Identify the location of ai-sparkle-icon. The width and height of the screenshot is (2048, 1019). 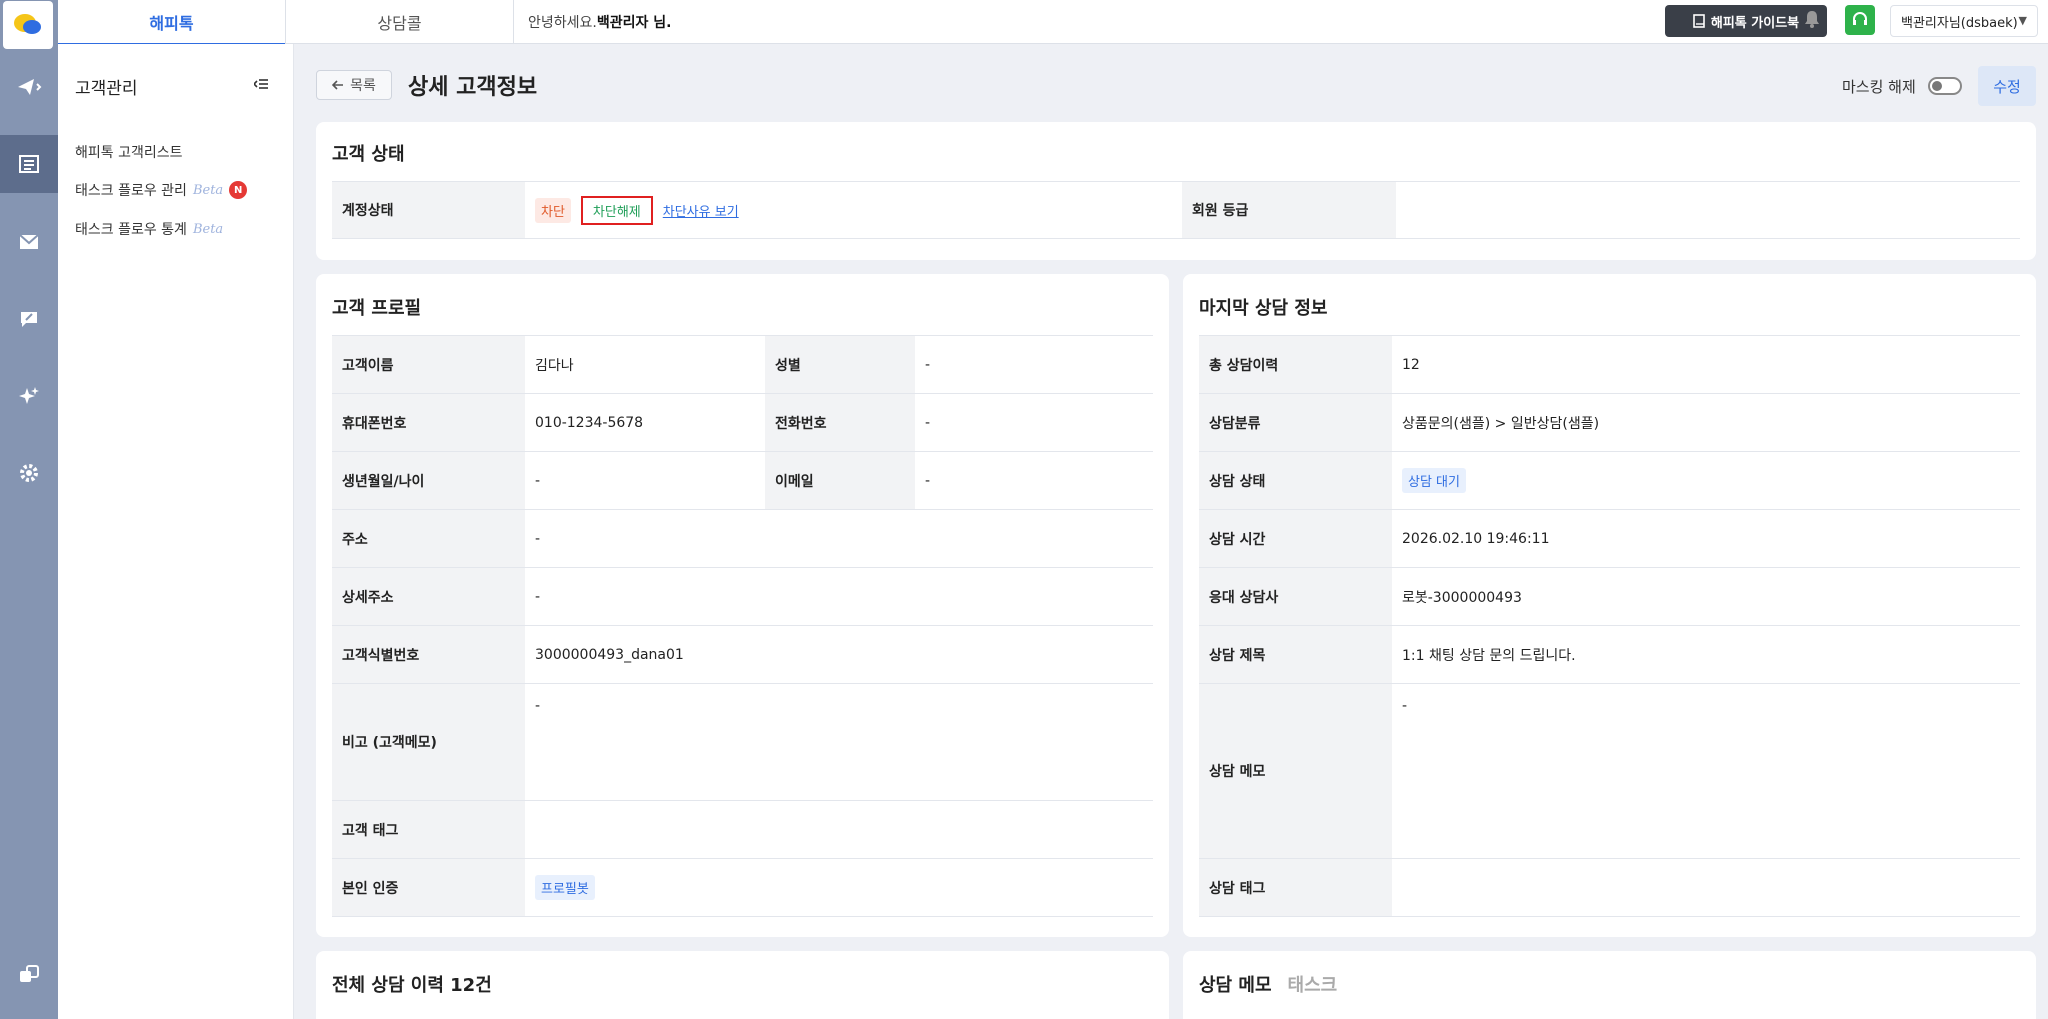
(29, 396).